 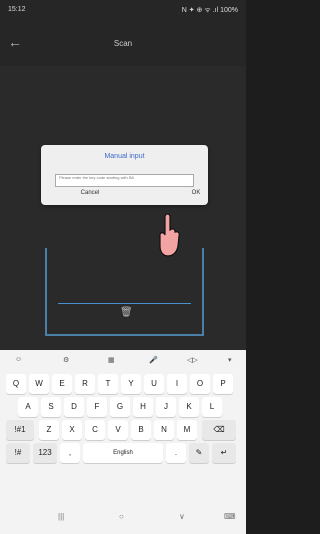 What do you see at coordinates (18, 359) in the screenshot?
I see `emoji-icon: ☺` at bounding box center [18, 359].